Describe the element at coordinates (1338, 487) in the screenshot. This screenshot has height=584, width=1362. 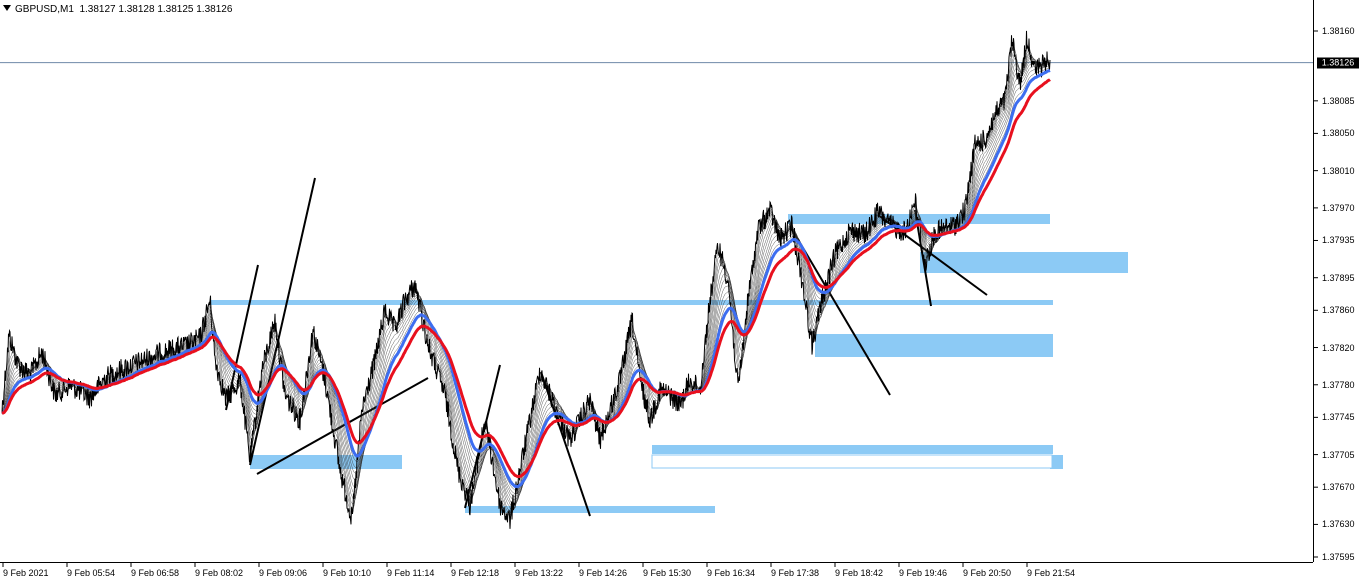
I see `price-tick-label: 1.37670` at that location.